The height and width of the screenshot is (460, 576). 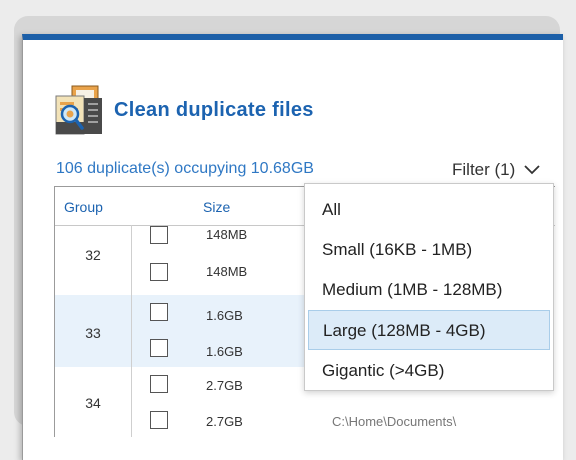 What do you see at coordinates (83, 207) in the screenshot?
I see `column-header-group: Group` at bounding box center [83, 207].